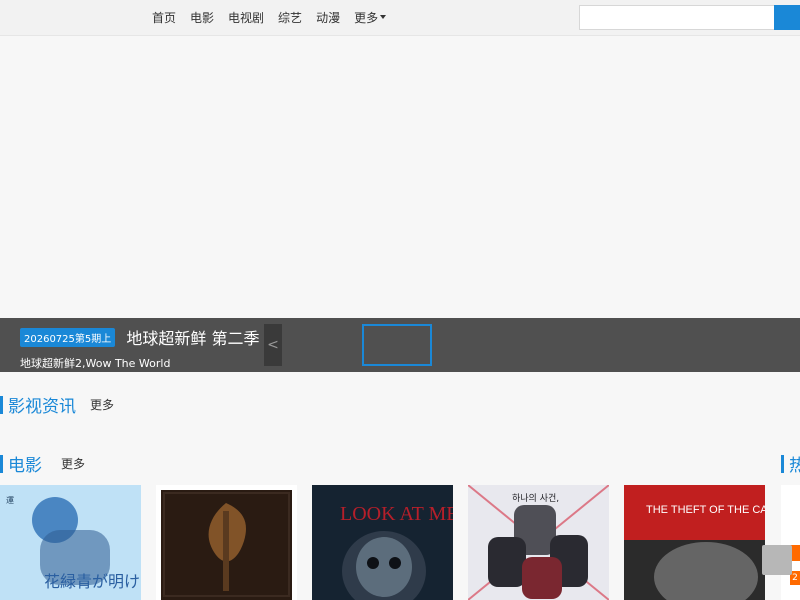 This screenshot has height=600, width=800. I want to click on movie-poster, so click(226, 542).